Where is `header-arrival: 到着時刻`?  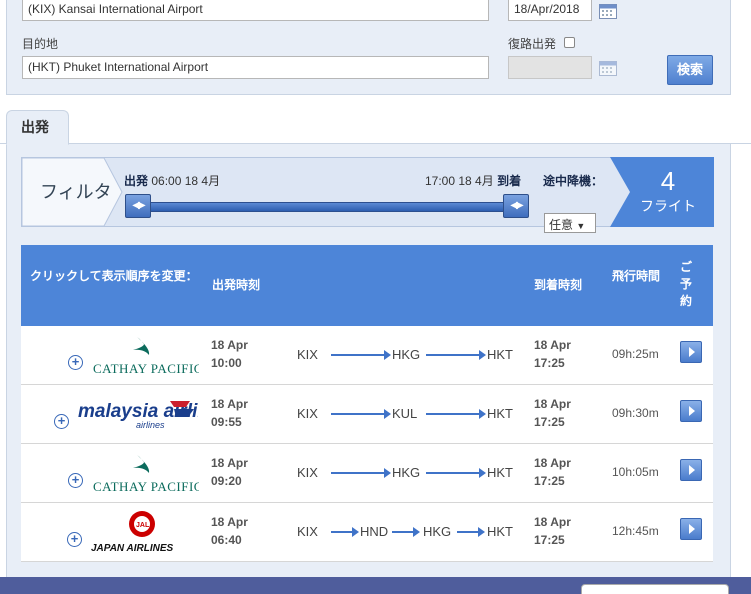 header-arrival: 到着時刻 is located at coordinates (558, 285).